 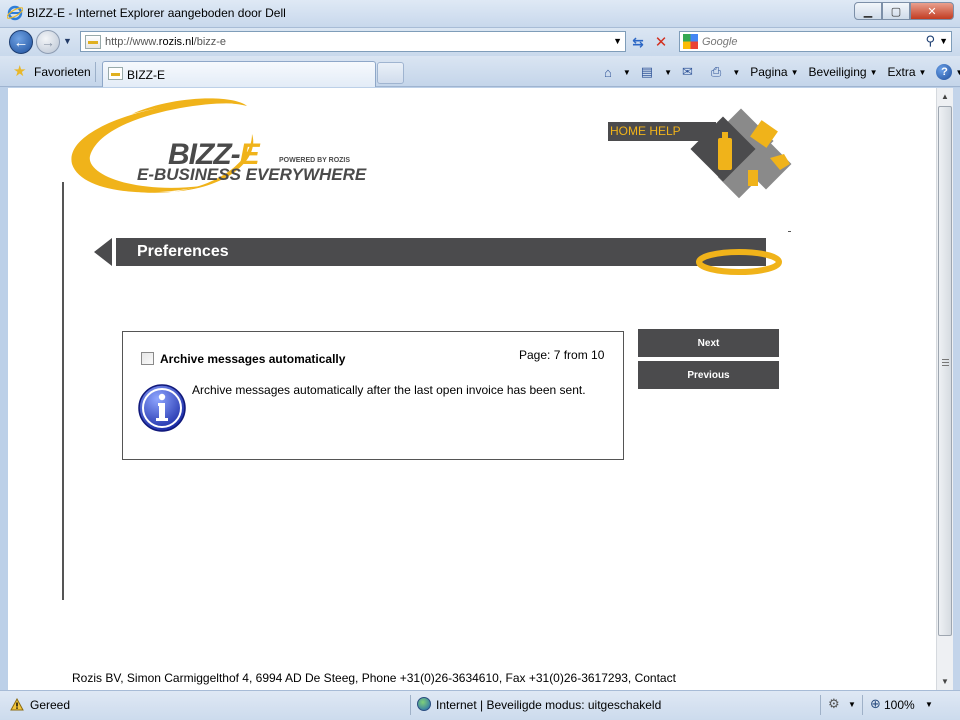 I want to click on search-icon: ⚲, so click(x=930, y=41).